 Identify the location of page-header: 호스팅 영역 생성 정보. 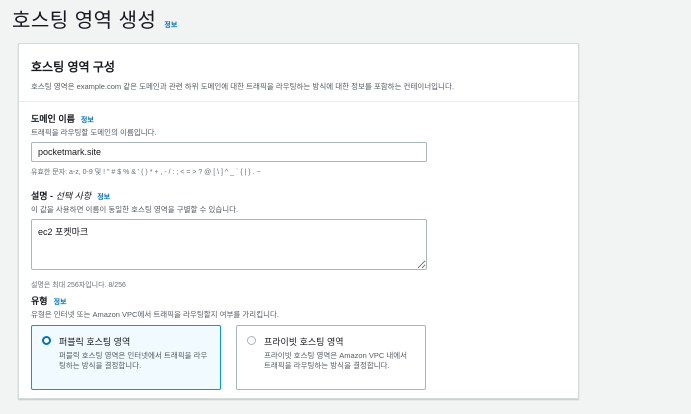
(94, 18).